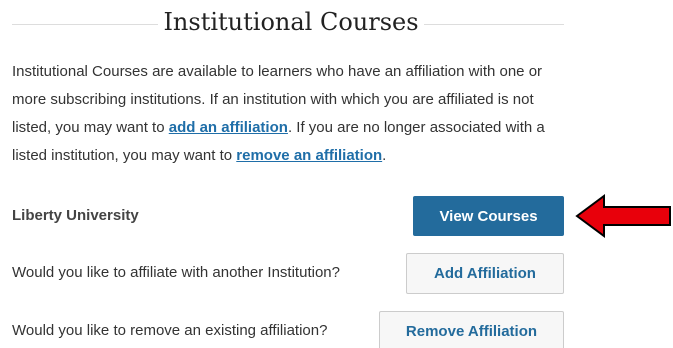  I want to click on add-affiliation-button: Add Affiliation, so click(485, 273).